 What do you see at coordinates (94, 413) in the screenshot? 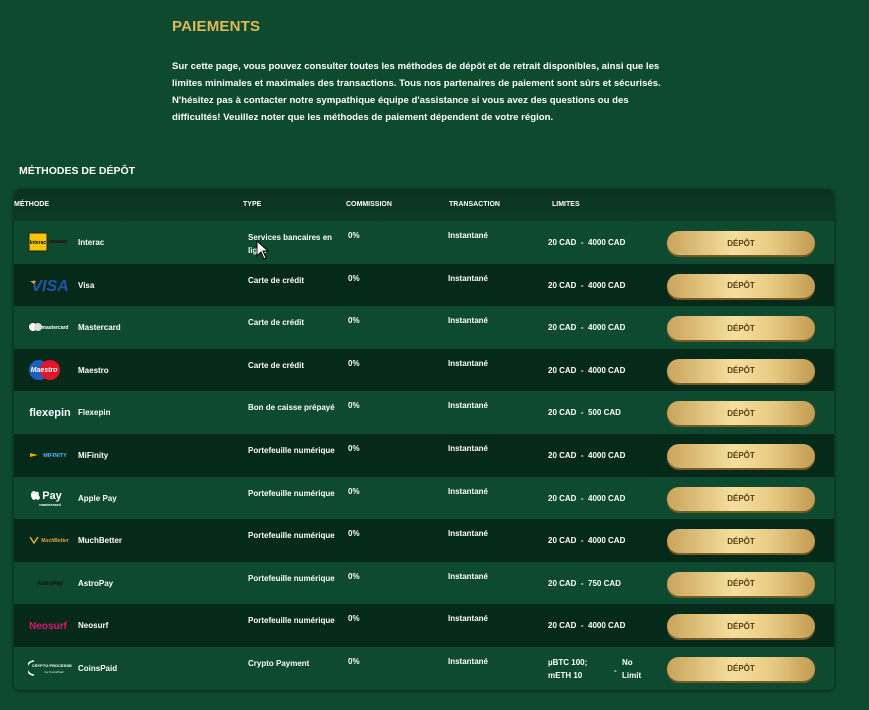
I see `row-method-name: Flexepin` at bounding box center [94, 413].